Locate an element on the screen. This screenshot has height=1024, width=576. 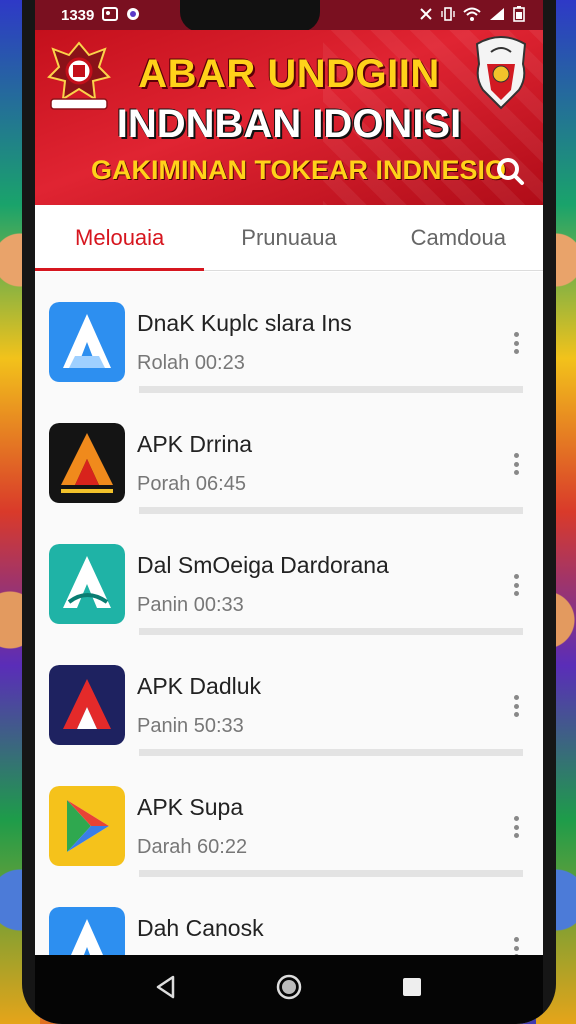
battery-icon is located at coordinates (519, 15).